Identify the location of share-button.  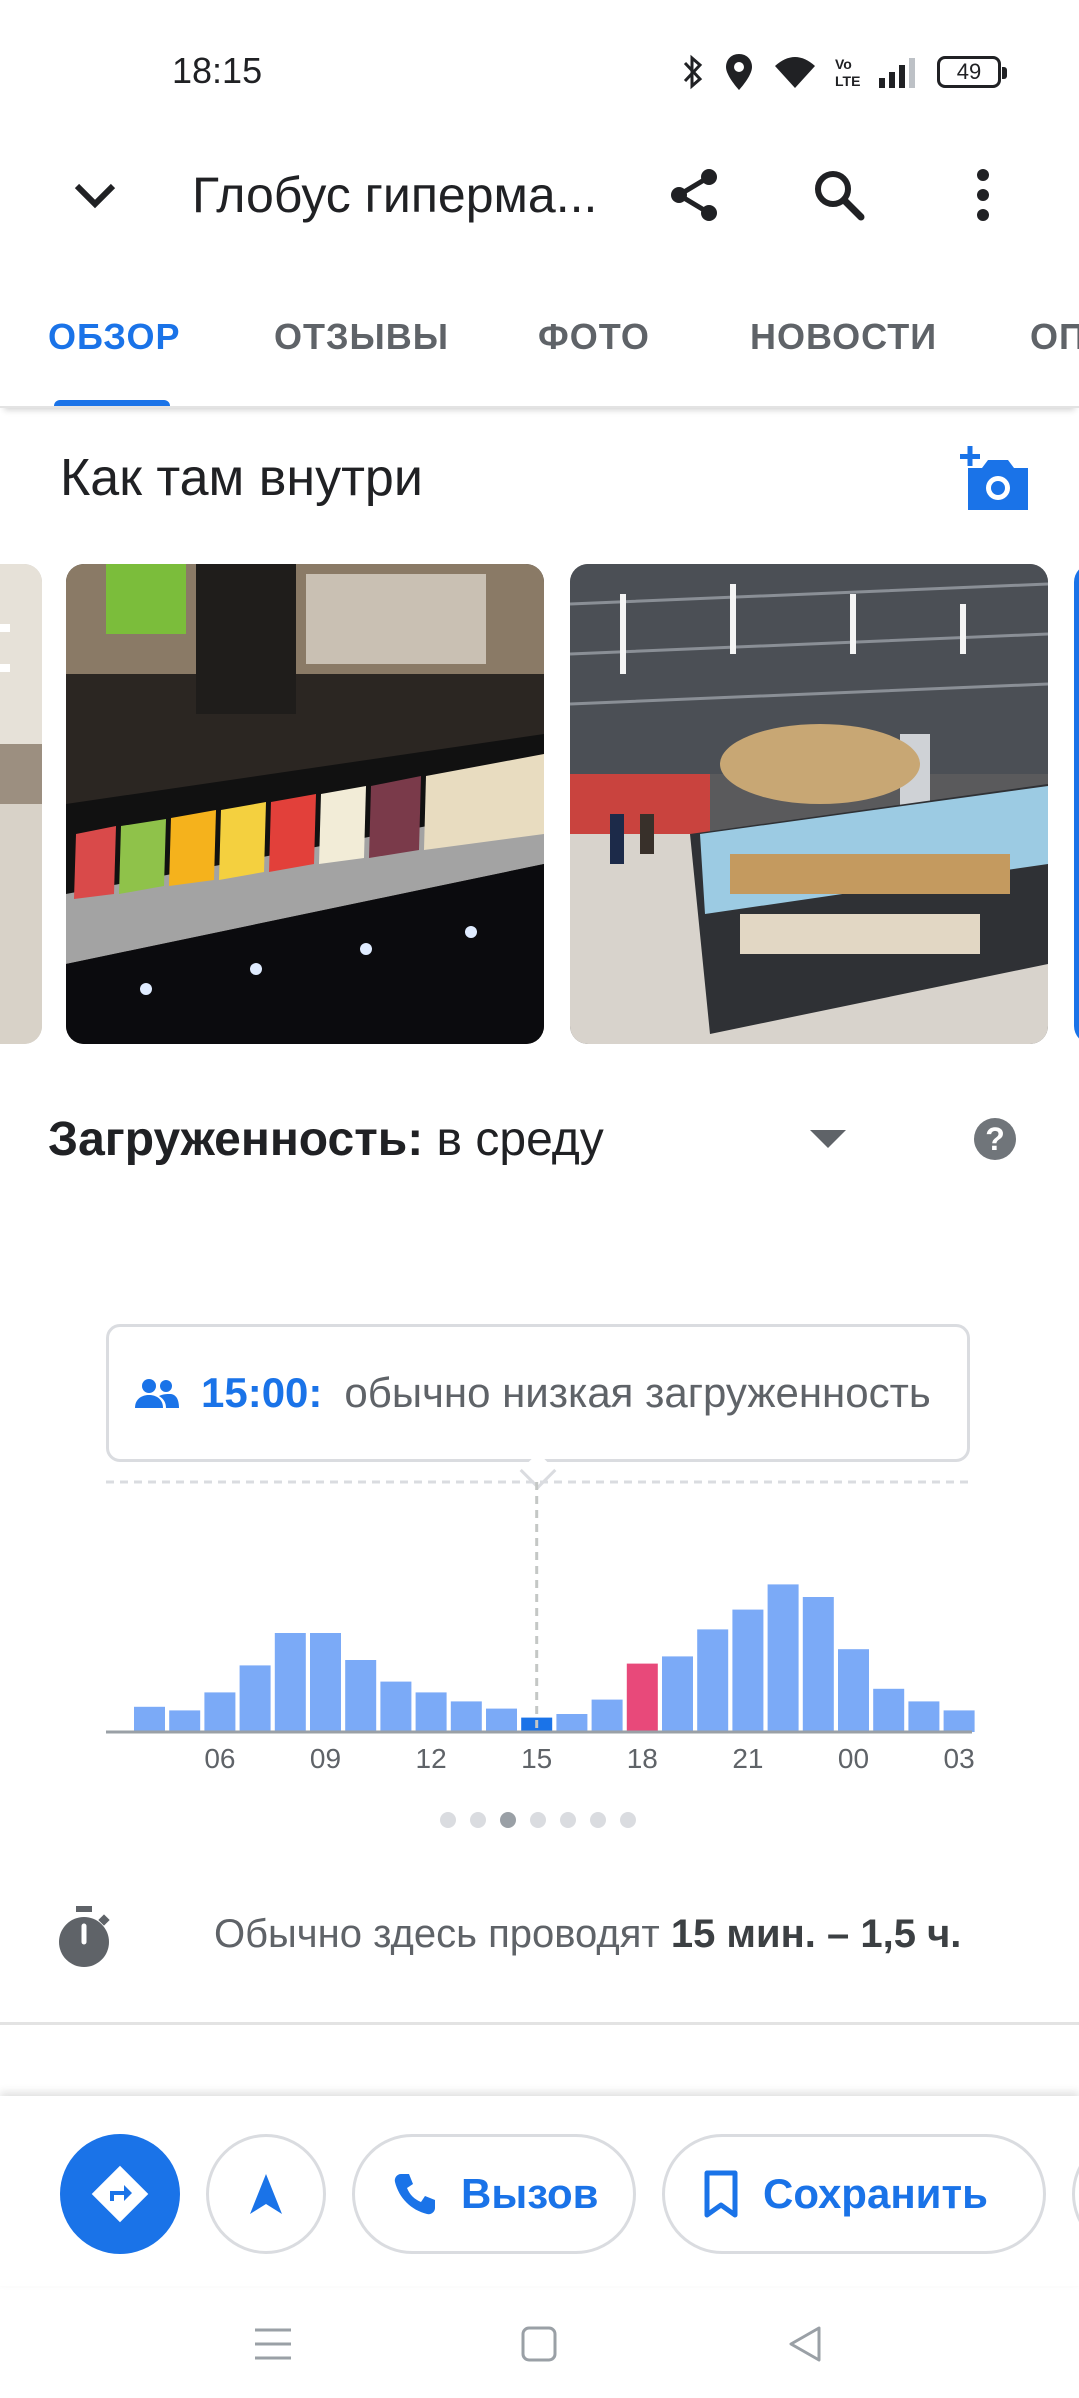
(695, 195).